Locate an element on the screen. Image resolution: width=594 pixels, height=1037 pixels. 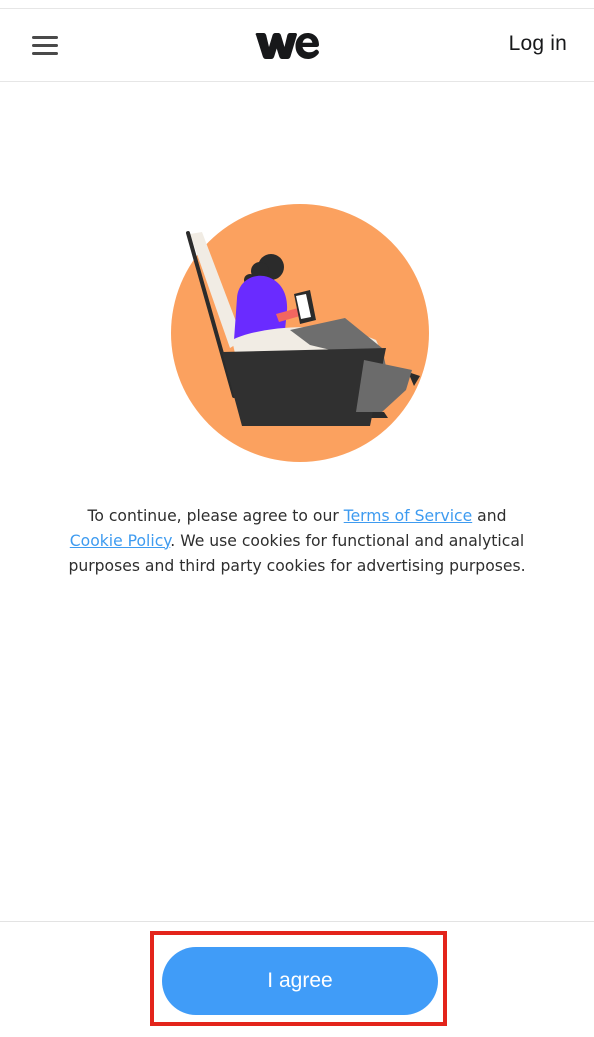
footer-divider is located at coordinates (297, 921).